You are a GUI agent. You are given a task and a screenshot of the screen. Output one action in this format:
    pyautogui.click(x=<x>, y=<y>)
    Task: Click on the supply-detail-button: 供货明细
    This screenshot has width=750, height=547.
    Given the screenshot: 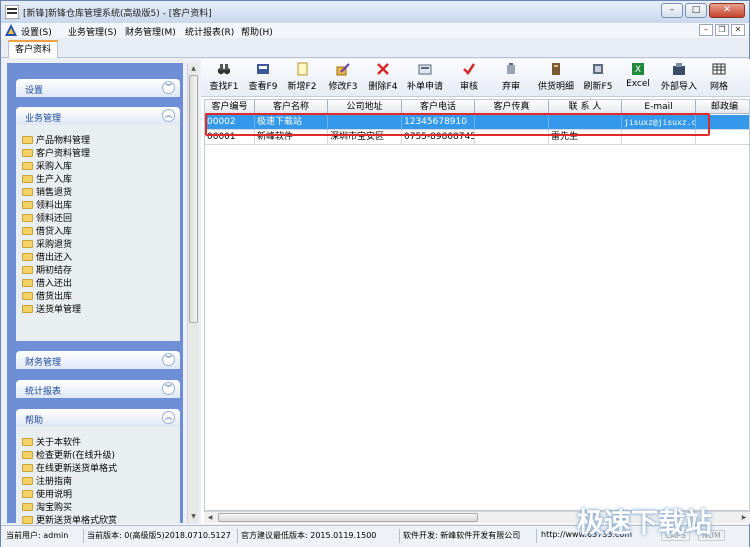 What is the action you would take?
    pyautogui.click(x=556, y=77)
    